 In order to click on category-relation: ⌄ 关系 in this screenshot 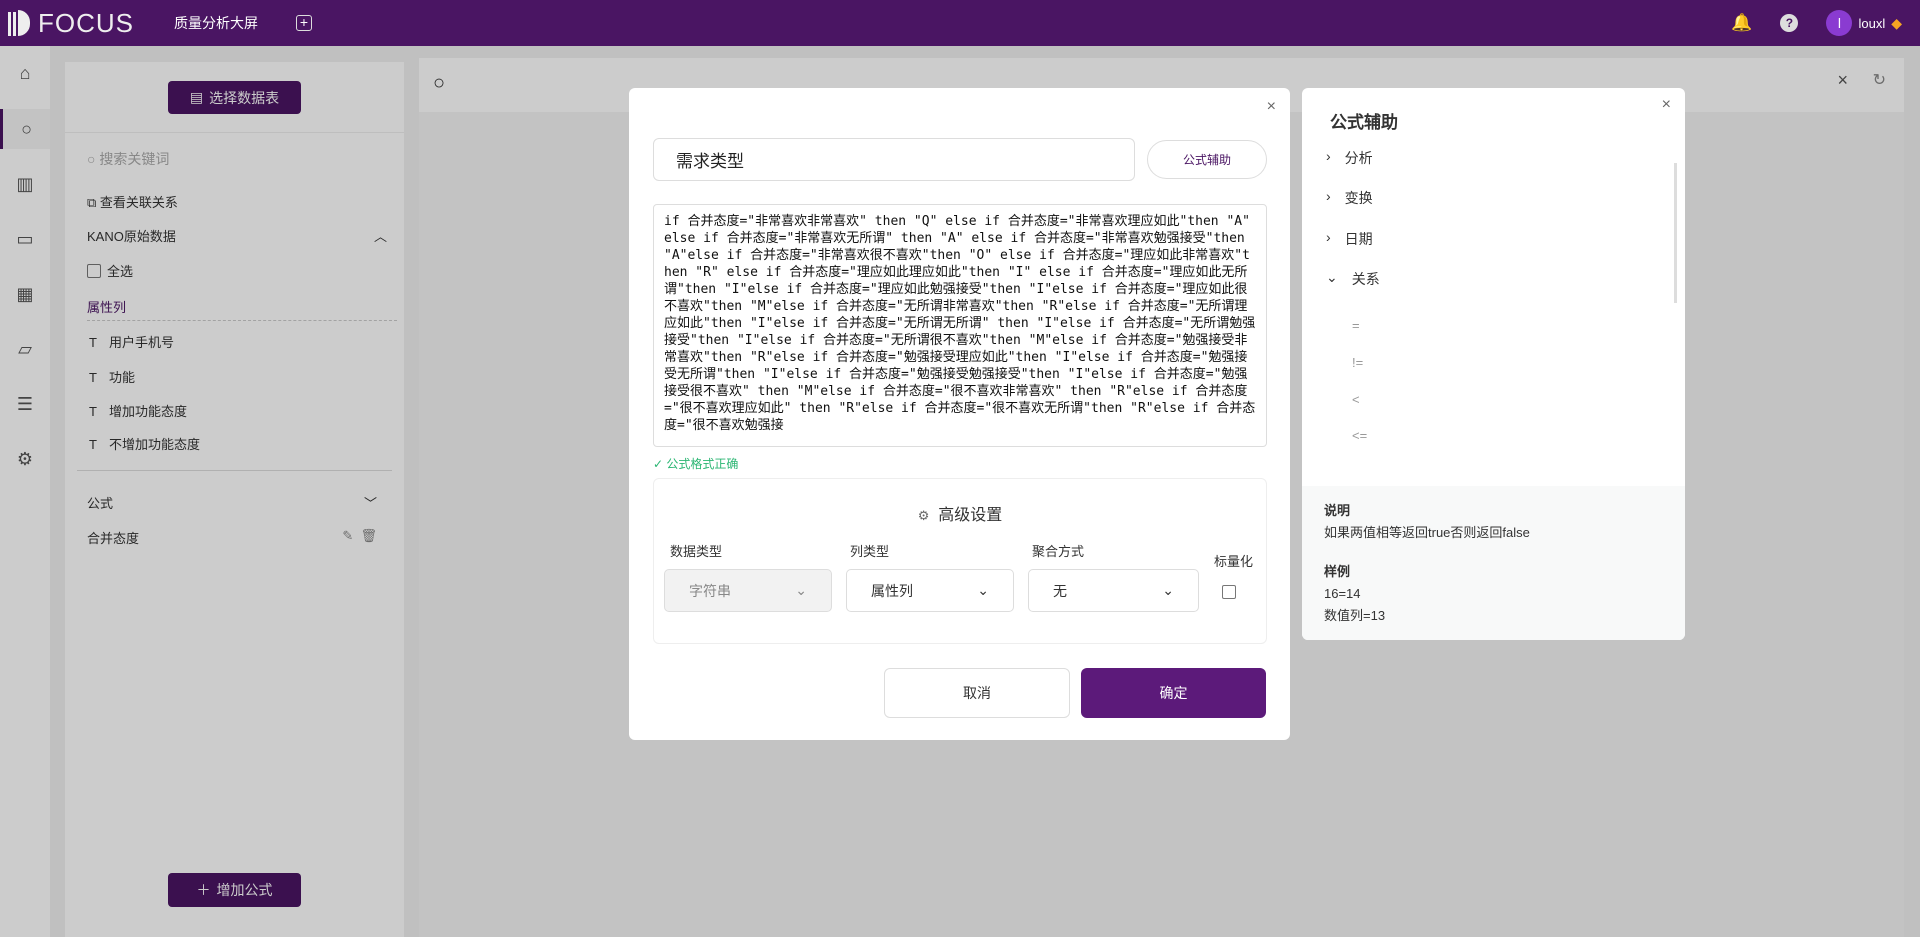, I will do `click(1353, 279)`.